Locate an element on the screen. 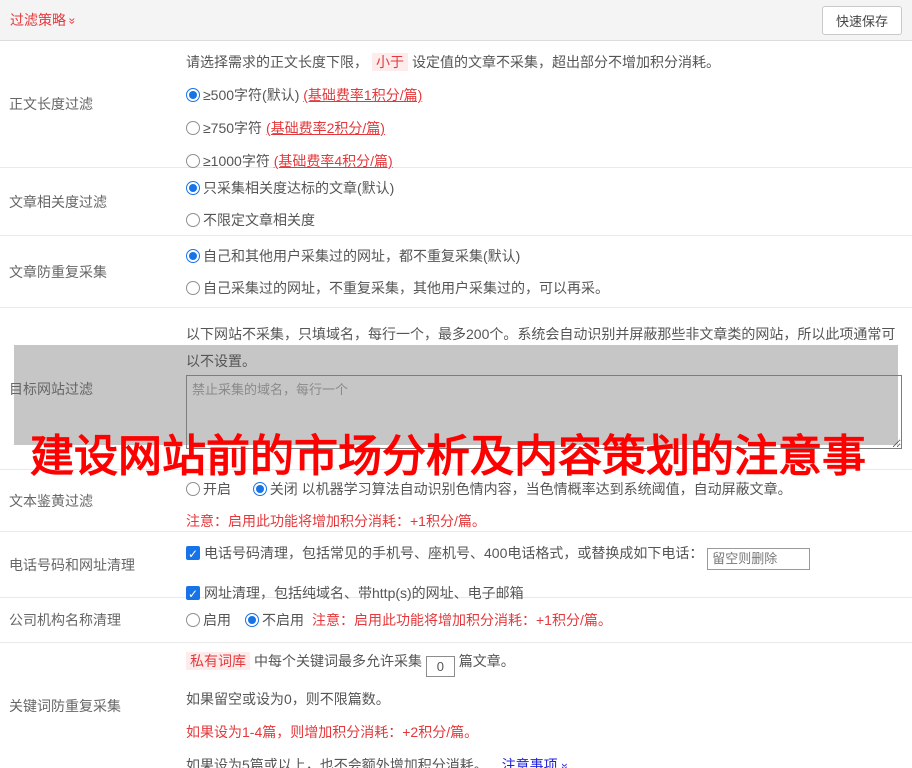  relevance-option-any: 不限定文章相关度 is located at coordinates (546, 220).